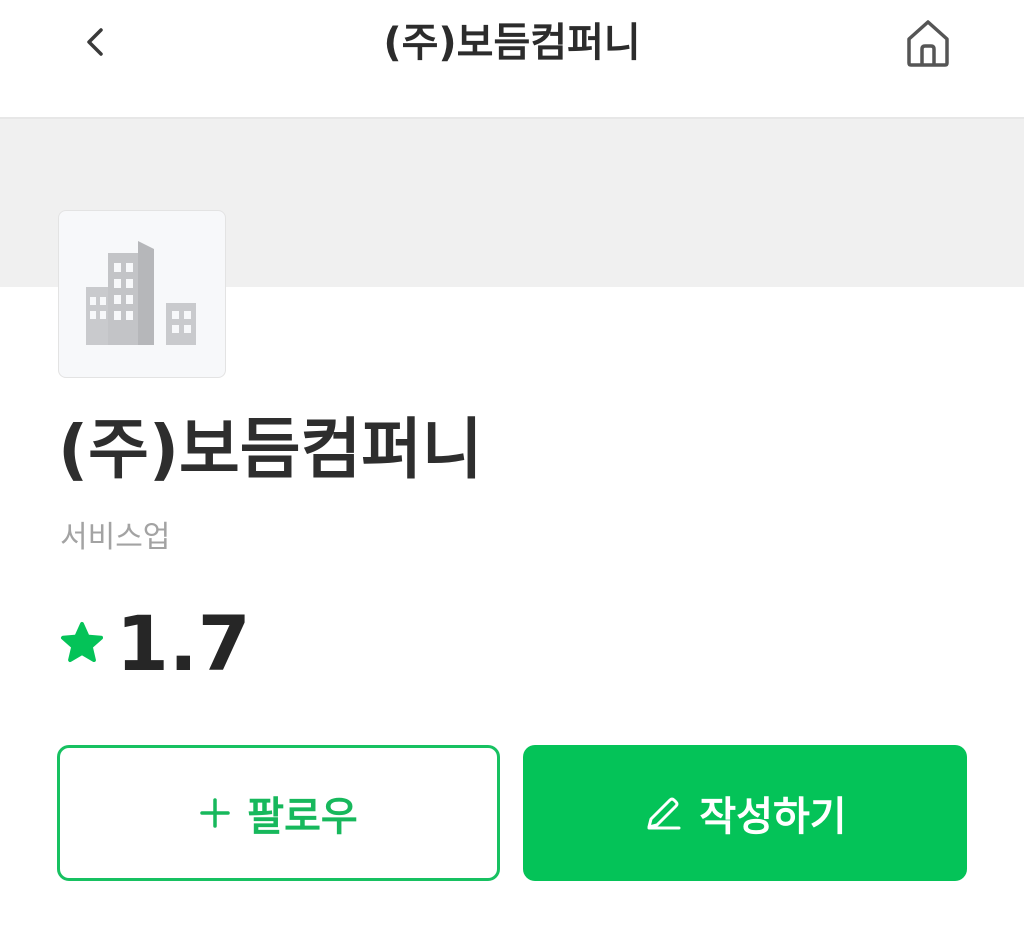  What do you see at coordinates (115, 537) in the screenshot?
I see `company-industry: 서비스업` at bounding box center [115, 537].